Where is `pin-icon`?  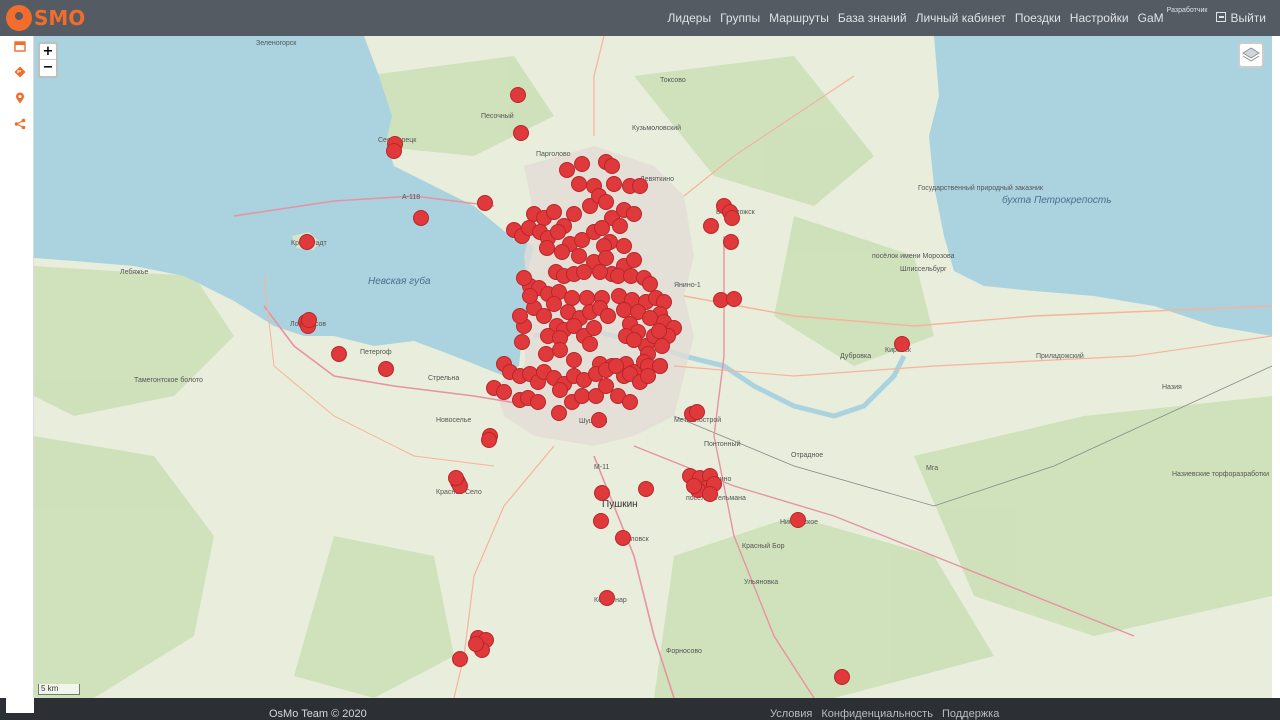 pin-icon is located at coordinates (20, 98).